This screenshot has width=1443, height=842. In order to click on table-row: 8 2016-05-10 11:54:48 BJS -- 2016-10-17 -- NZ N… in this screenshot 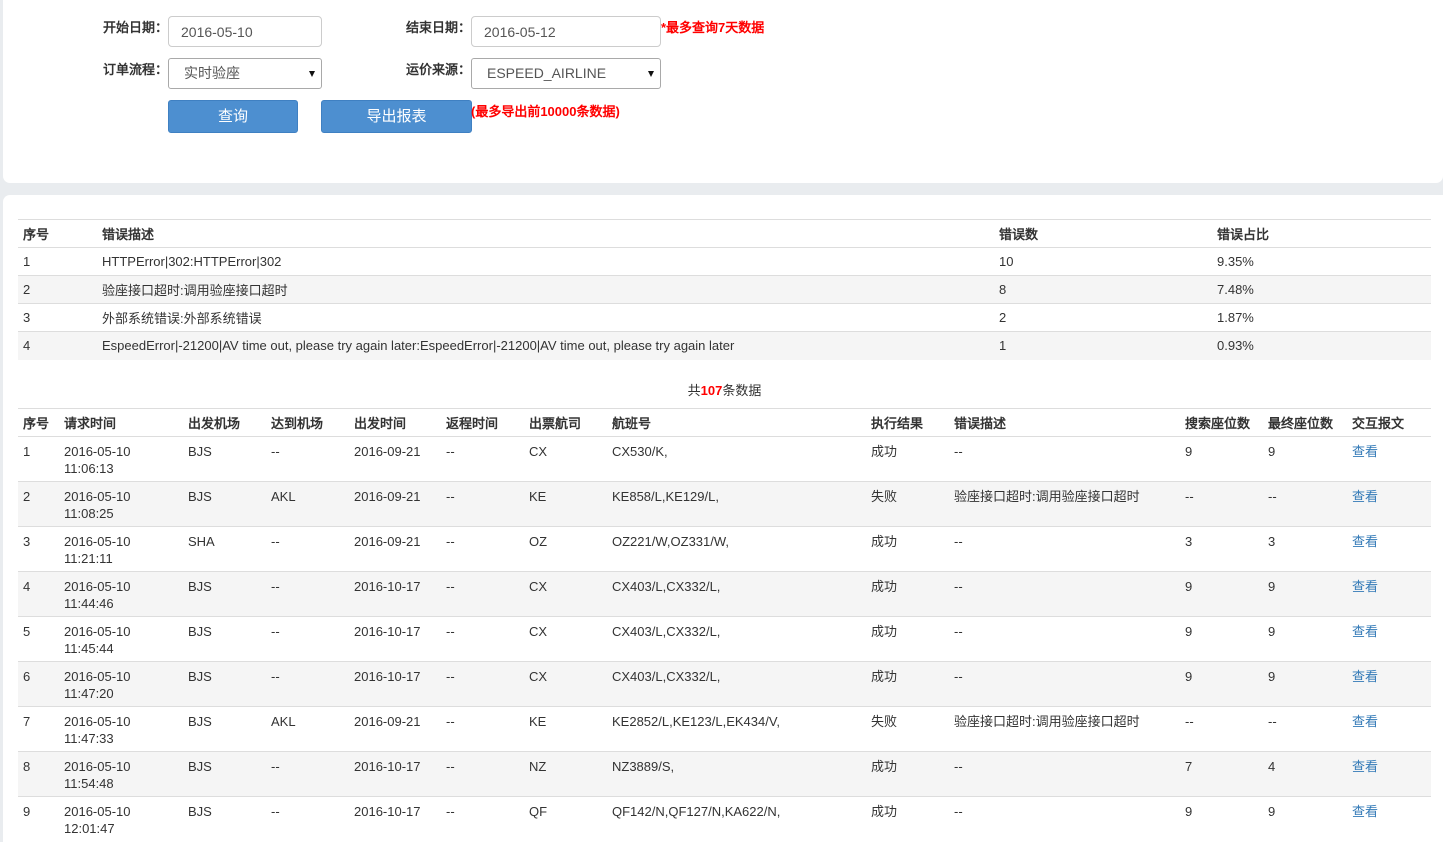, I will do `click(724, 774)`.